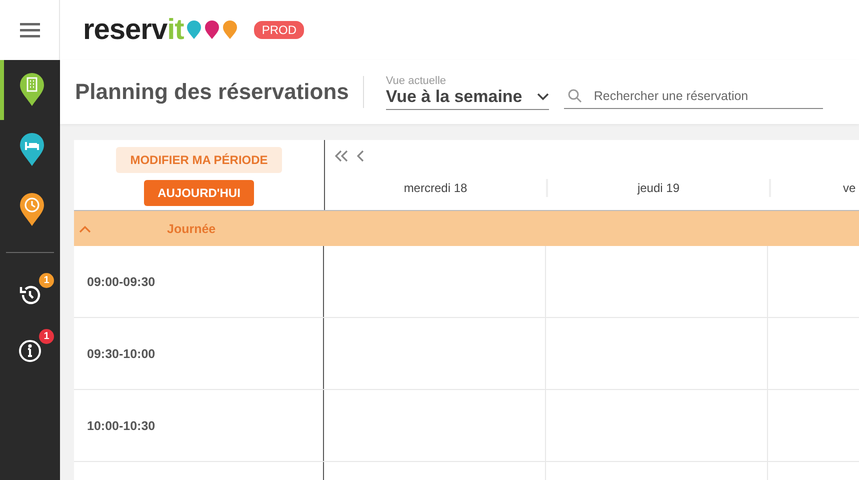  Describe the element at coordinates (191, 229) in the screenshot. I see `band-label: Journée` at that location.